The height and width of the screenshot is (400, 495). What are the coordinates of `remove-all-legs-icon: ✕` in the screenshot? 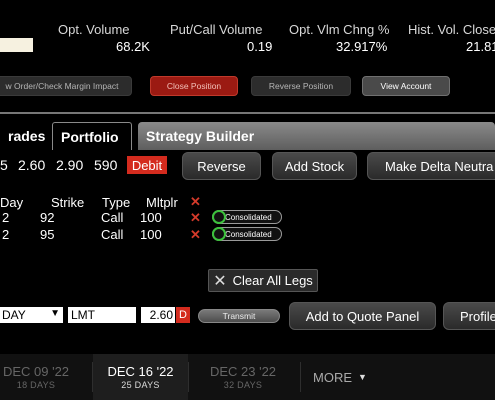 It's located at (195, 202).